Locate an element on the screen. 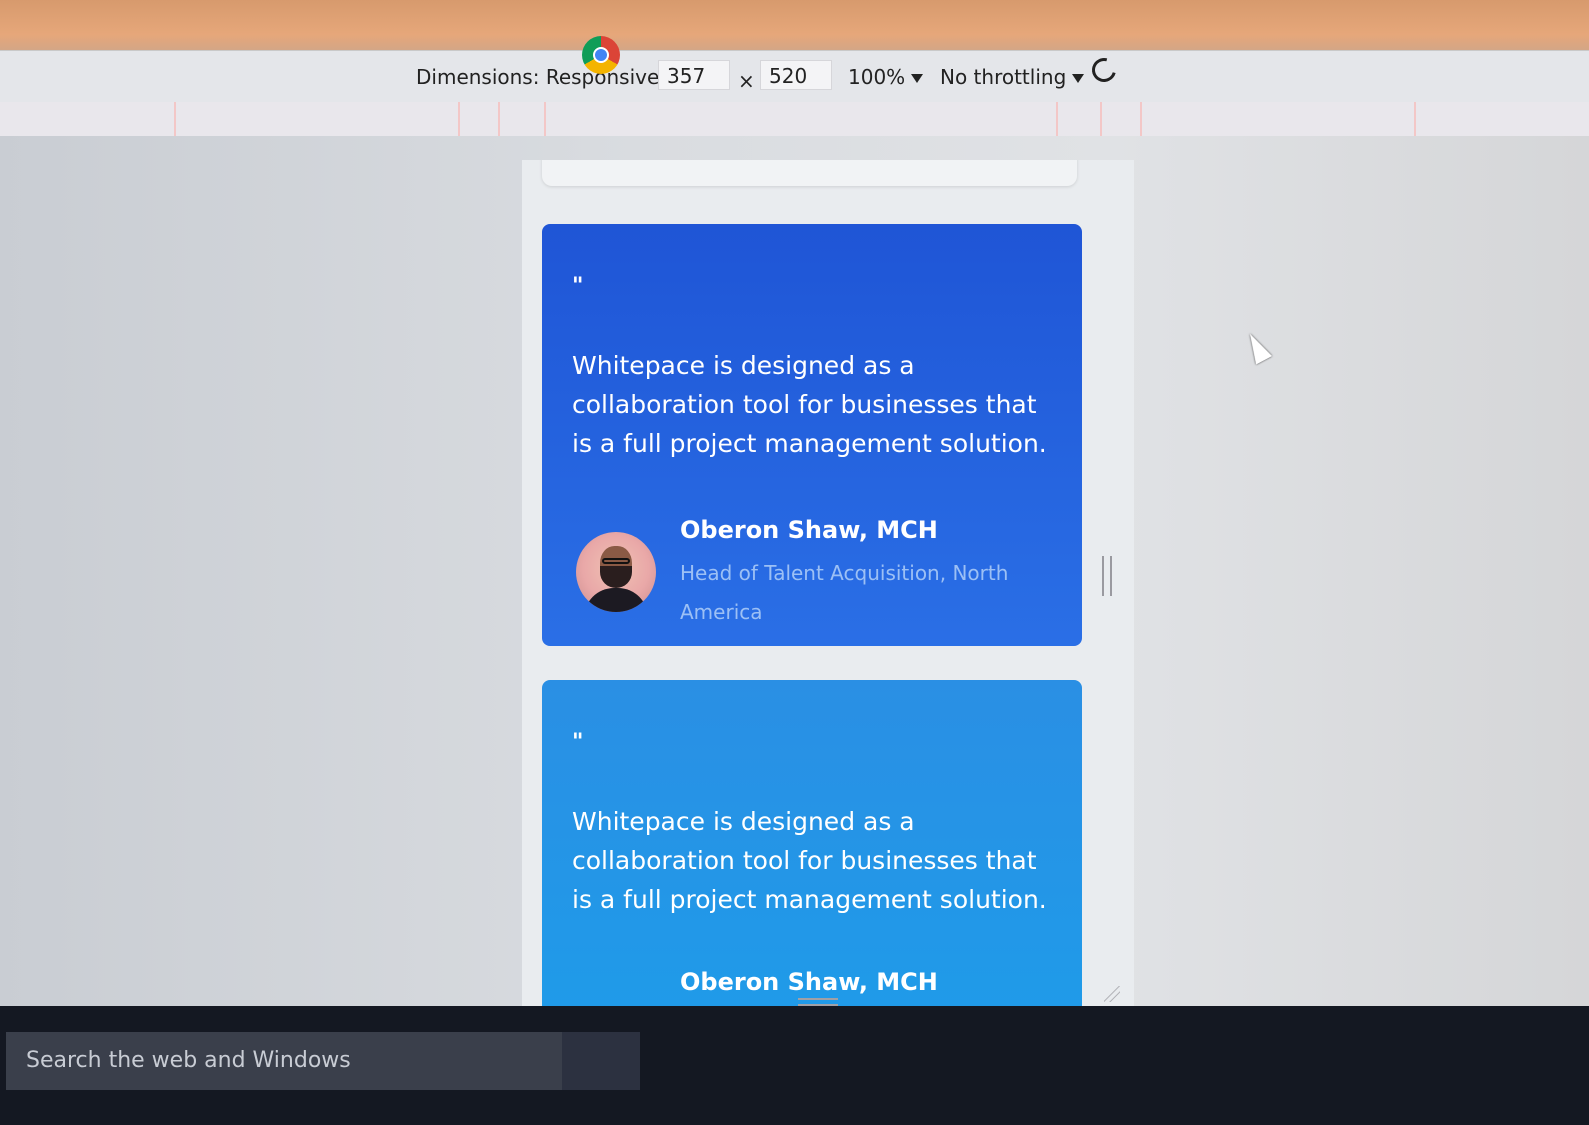 This screenshot has height=1125, width=1589. taskbar-search-box: Search the web and Windows is located at coordinates (284, 1061).